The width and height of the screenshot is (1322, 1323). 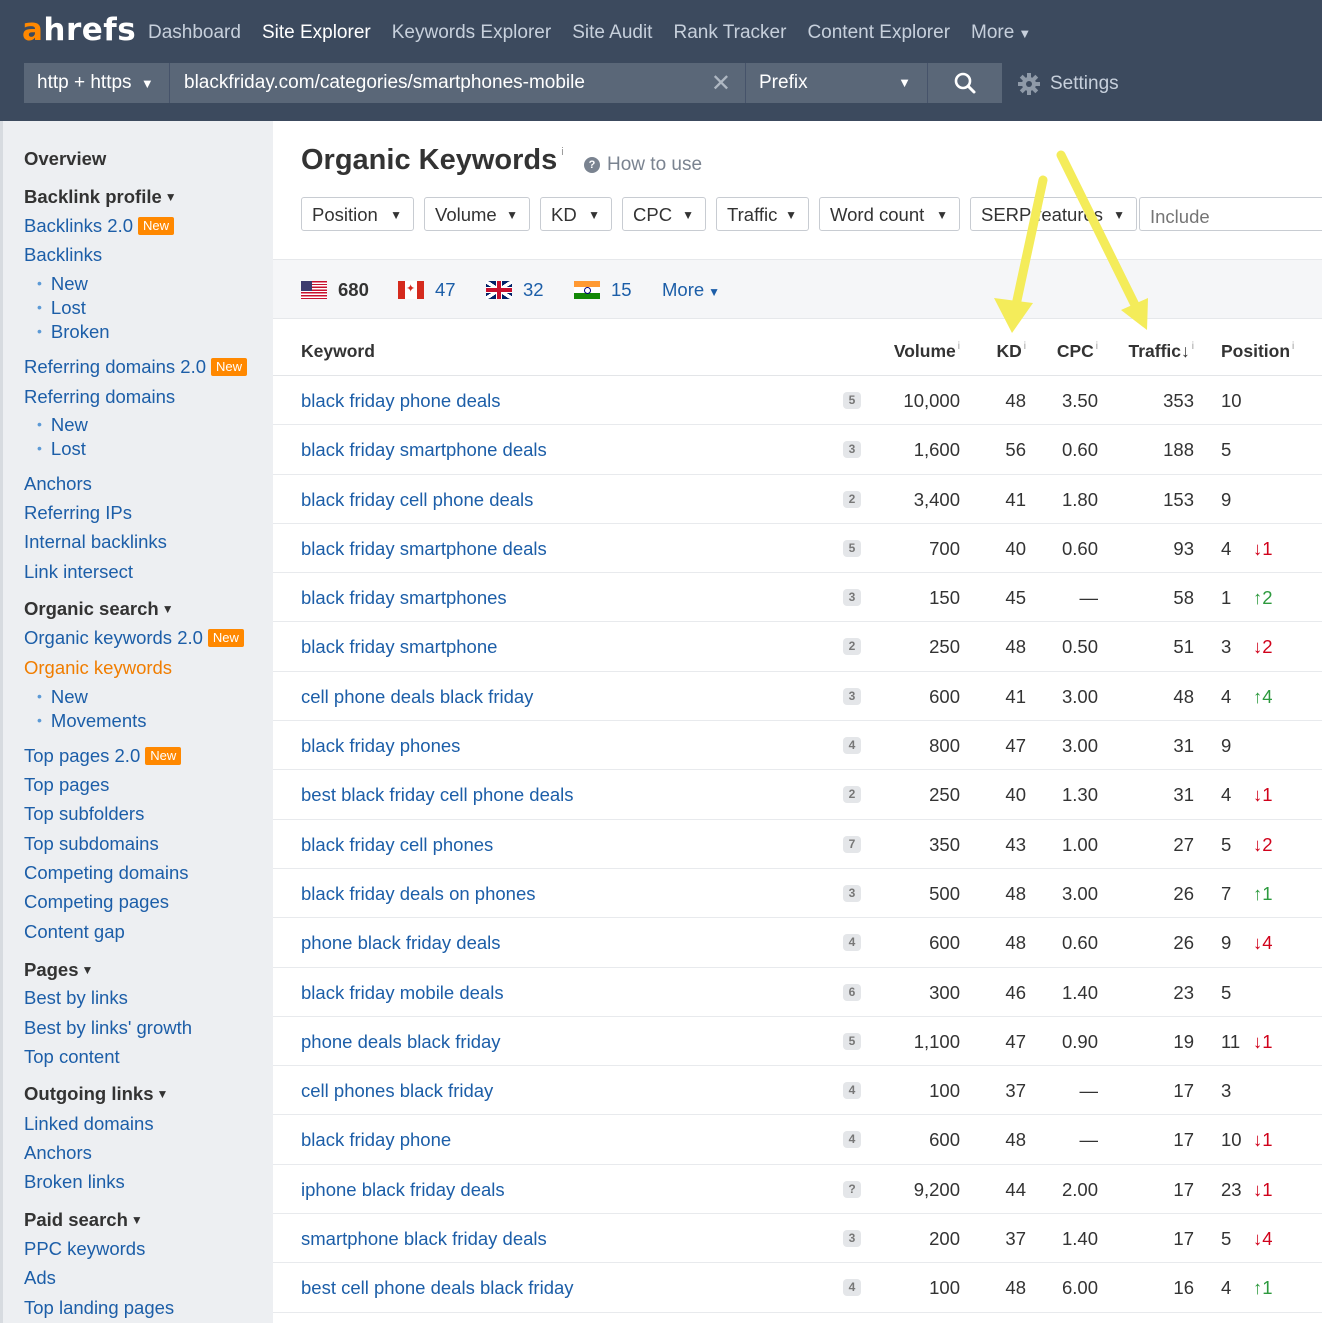 I want to click on filter-kd: KD ▼, so click(x=576, y=214).